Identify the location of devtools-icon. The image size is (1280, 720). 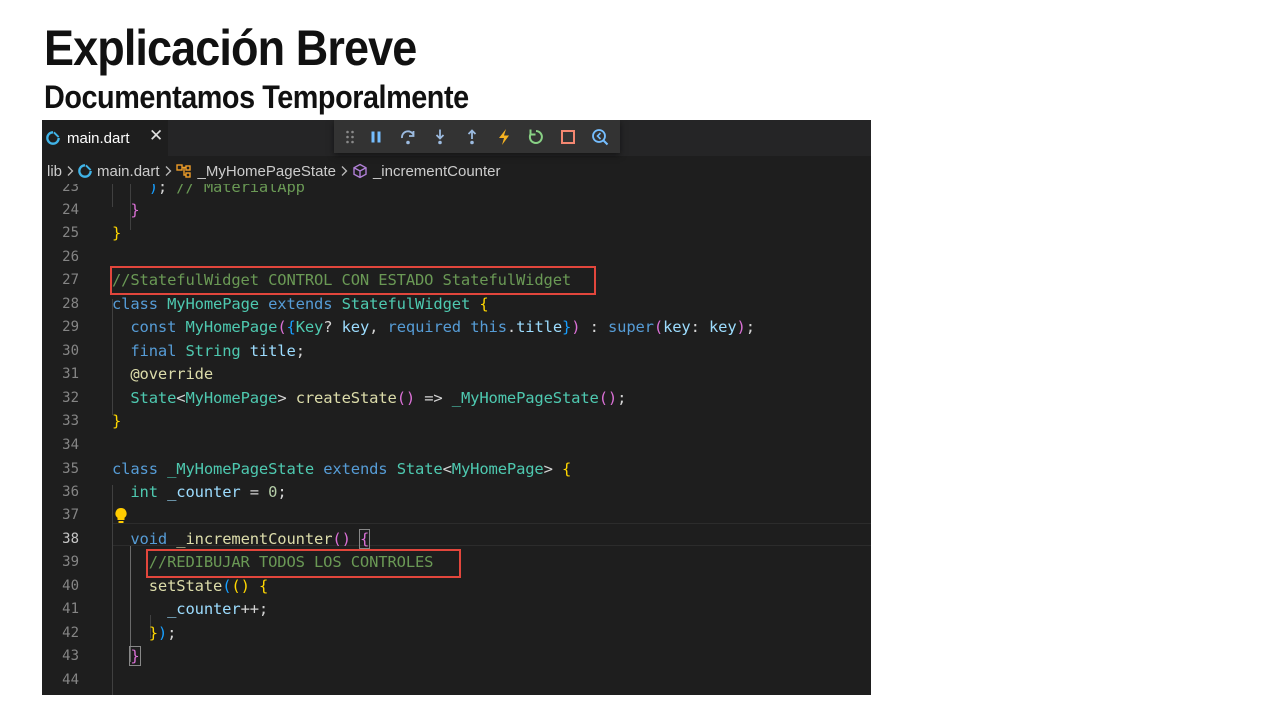
(600, 136).